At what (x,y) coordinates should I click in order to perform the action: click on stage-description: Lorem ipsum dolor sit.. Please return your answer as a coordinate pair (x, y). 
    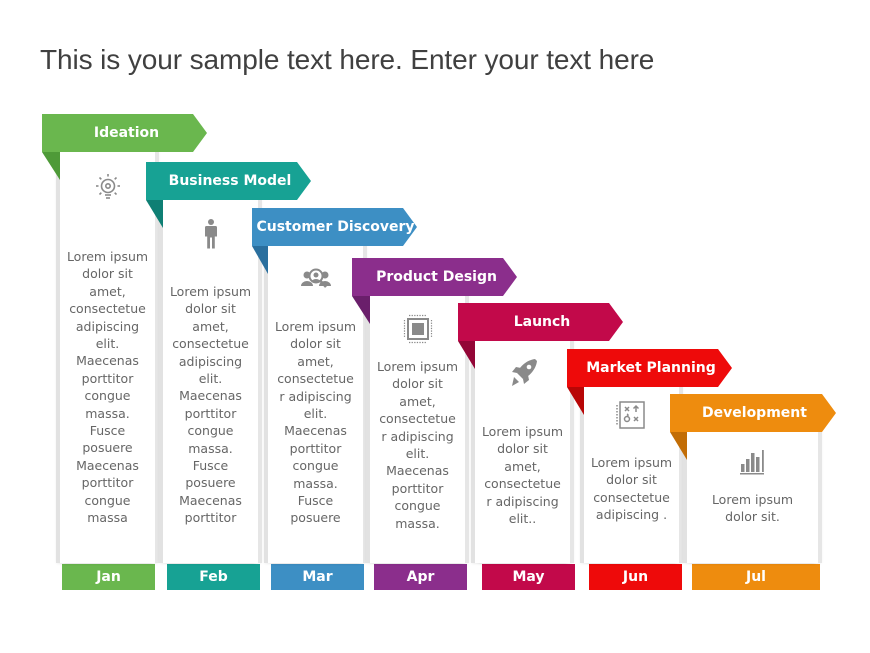
    Looking at the image, I should click on (752, 508).